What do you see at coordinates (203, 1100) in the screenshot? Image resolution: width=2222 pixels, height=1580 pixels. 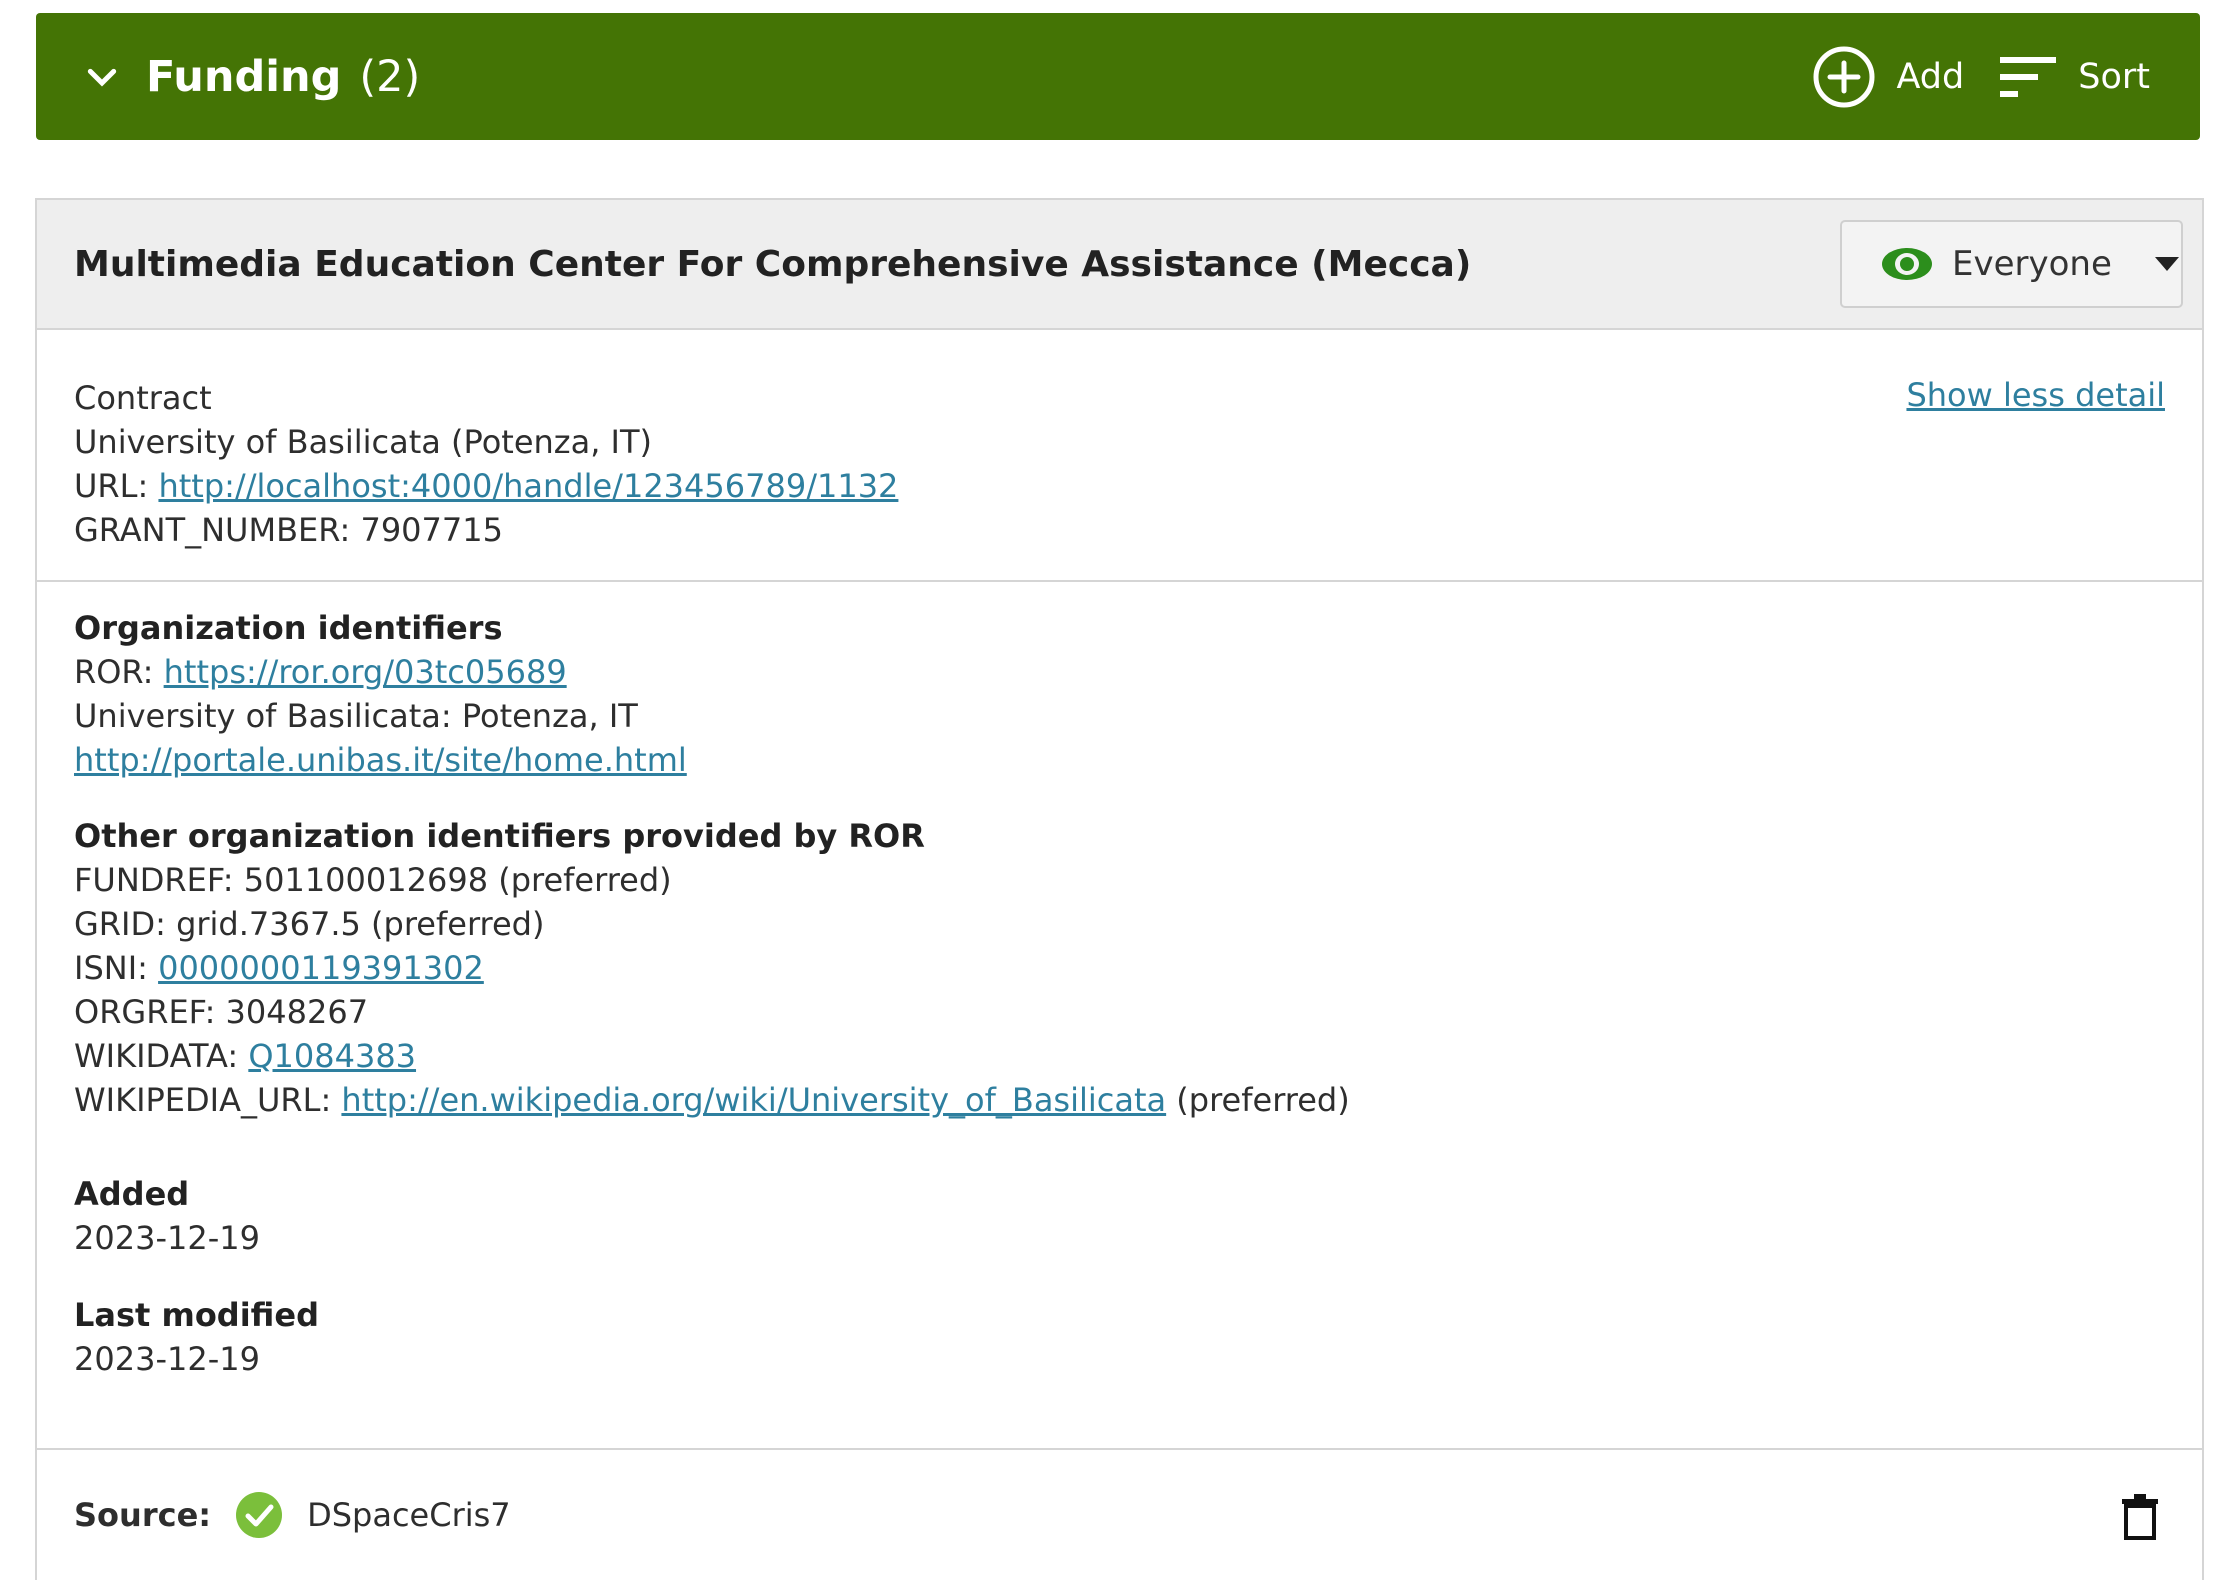 I see `wikipedia-label: WIKIPEDIA_URL:` at bounding box center [203, 1100].